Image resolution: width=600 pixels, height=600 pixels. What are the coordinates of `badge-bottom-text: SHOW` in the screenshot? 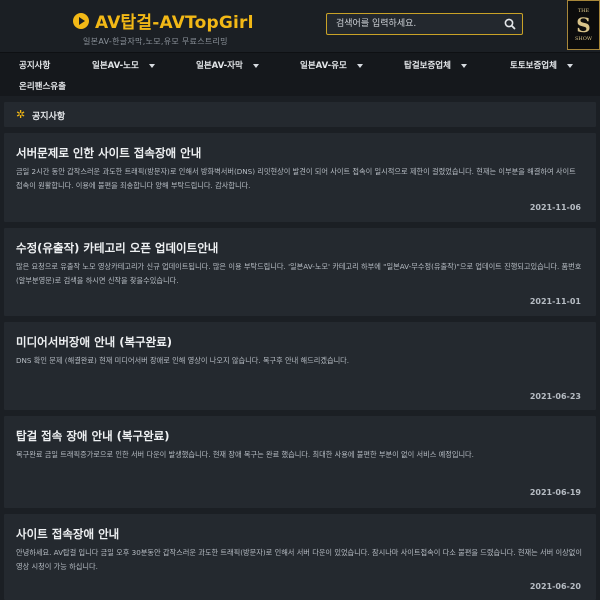 It's located at (583, 39).